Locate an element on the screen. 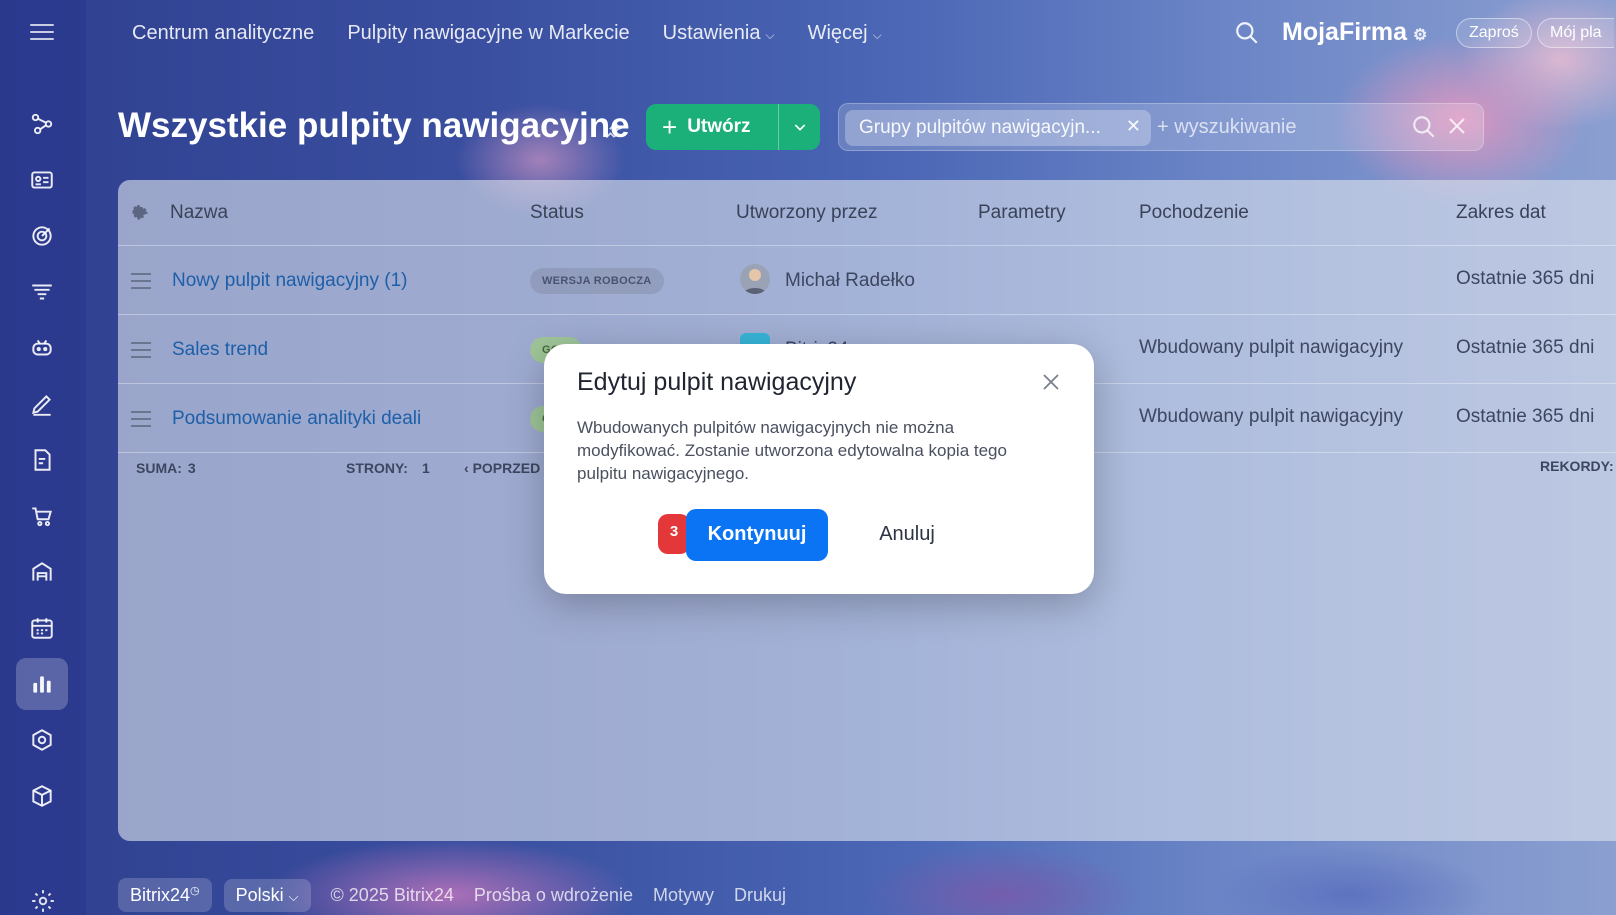 This screenshot has height=915, width=1616. continue-button: Kontynuuj is located at coordinates (757, 535).